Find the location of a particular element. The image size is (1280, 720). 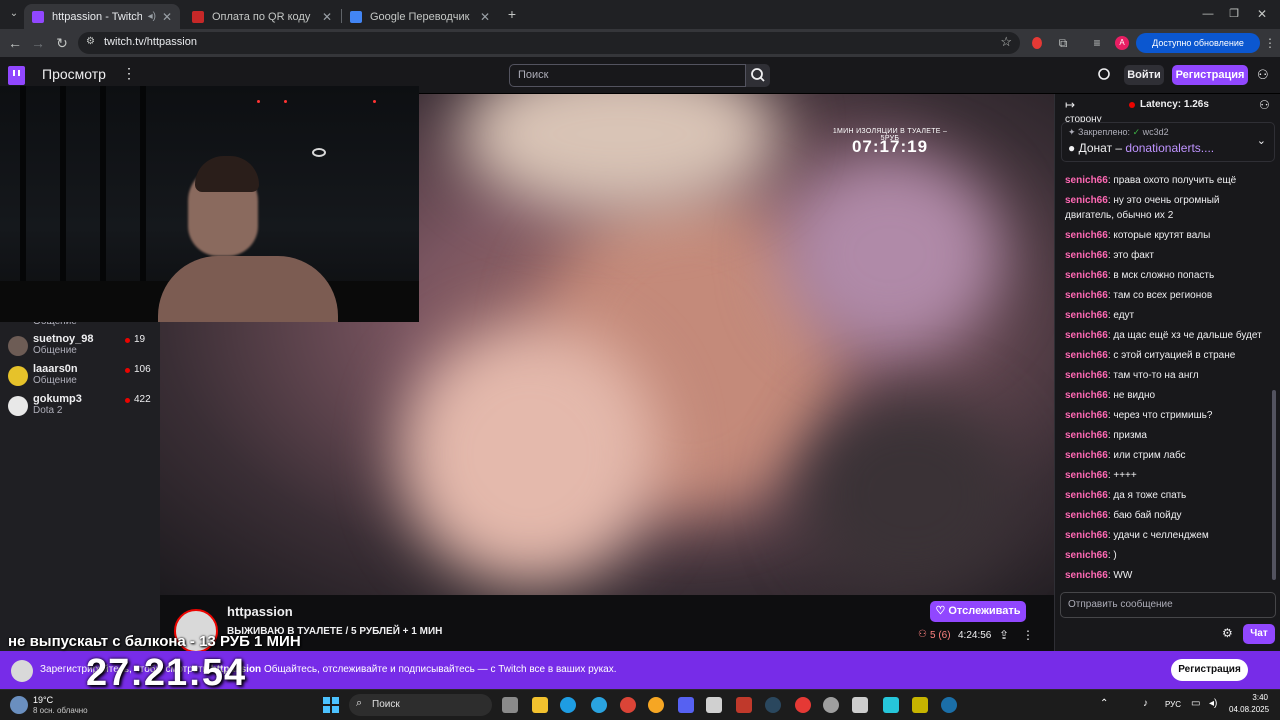

chat-text: с этой ситуацией в стране is located at coordinates (1174, 355).